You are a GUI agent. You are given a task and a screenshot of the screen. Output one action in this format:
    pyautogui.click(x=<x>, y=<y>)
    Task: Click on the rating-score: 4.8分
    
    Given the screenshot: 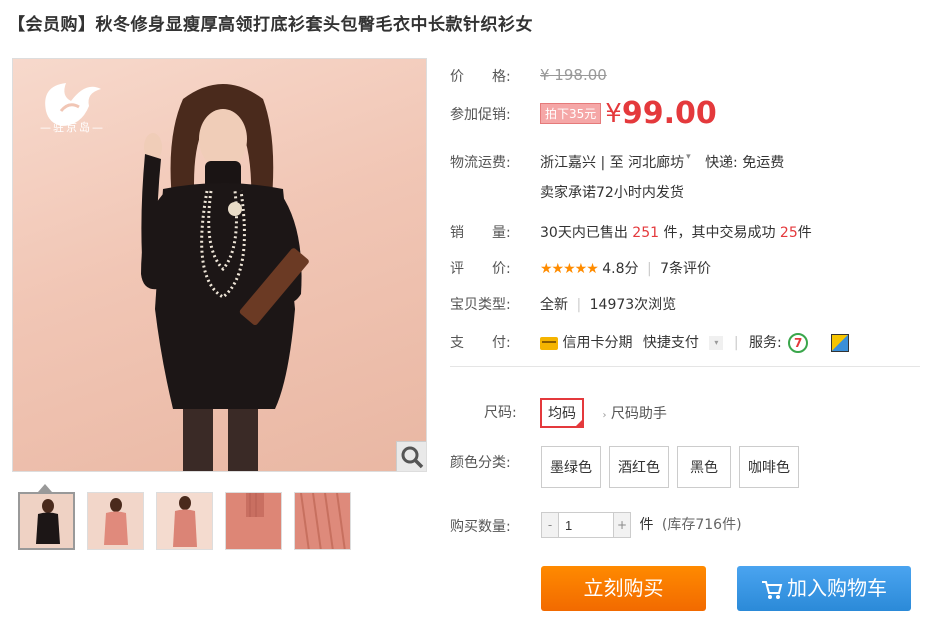 What is the action you would take?
    pyautogui.click(x=620, y=269)
    